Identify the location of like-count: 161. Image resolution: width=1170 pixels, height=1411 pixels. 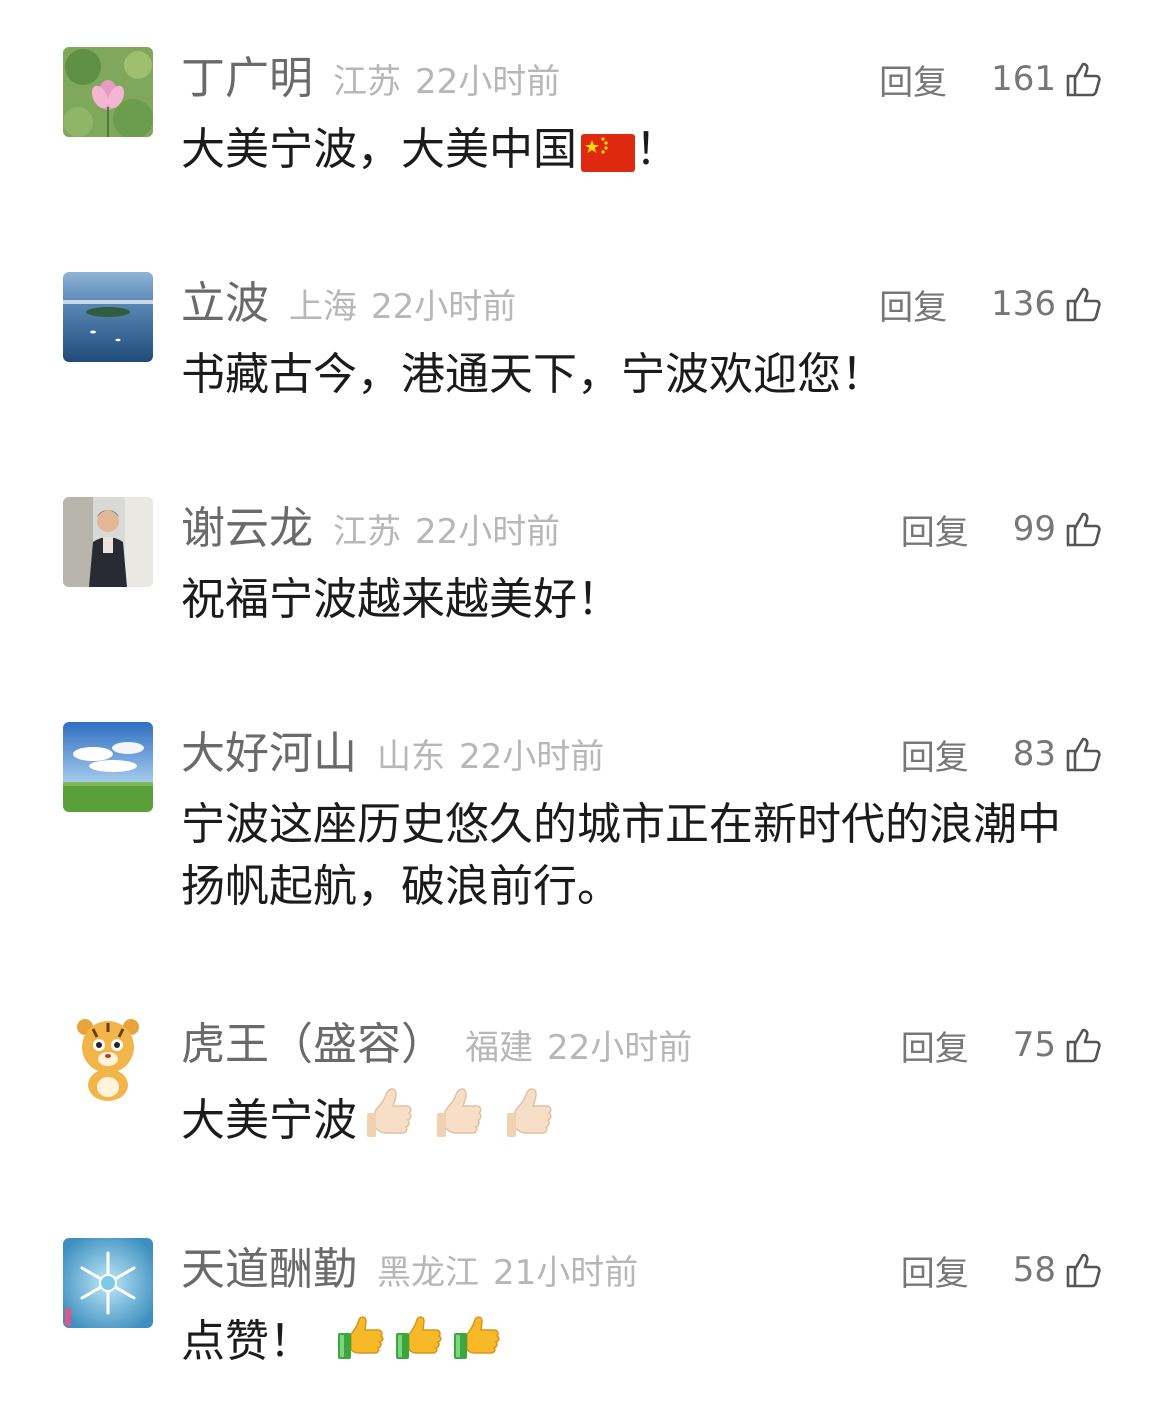
(1023, 79).